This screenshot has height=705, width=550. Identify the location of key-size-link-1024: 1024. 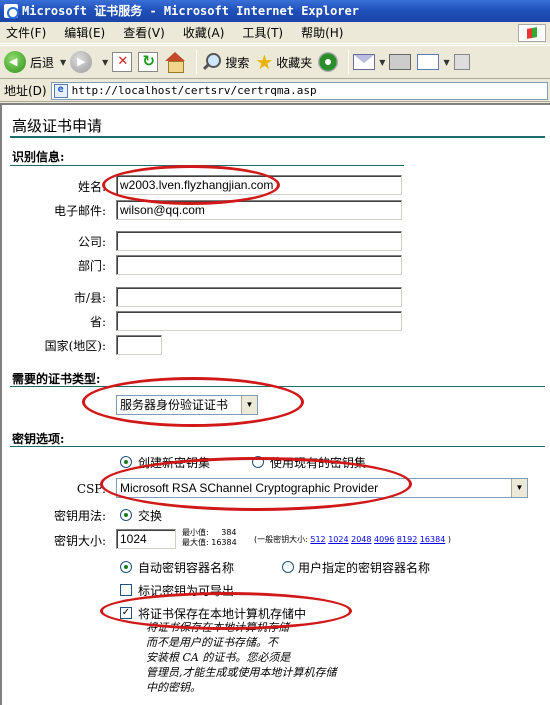
(338, 539).